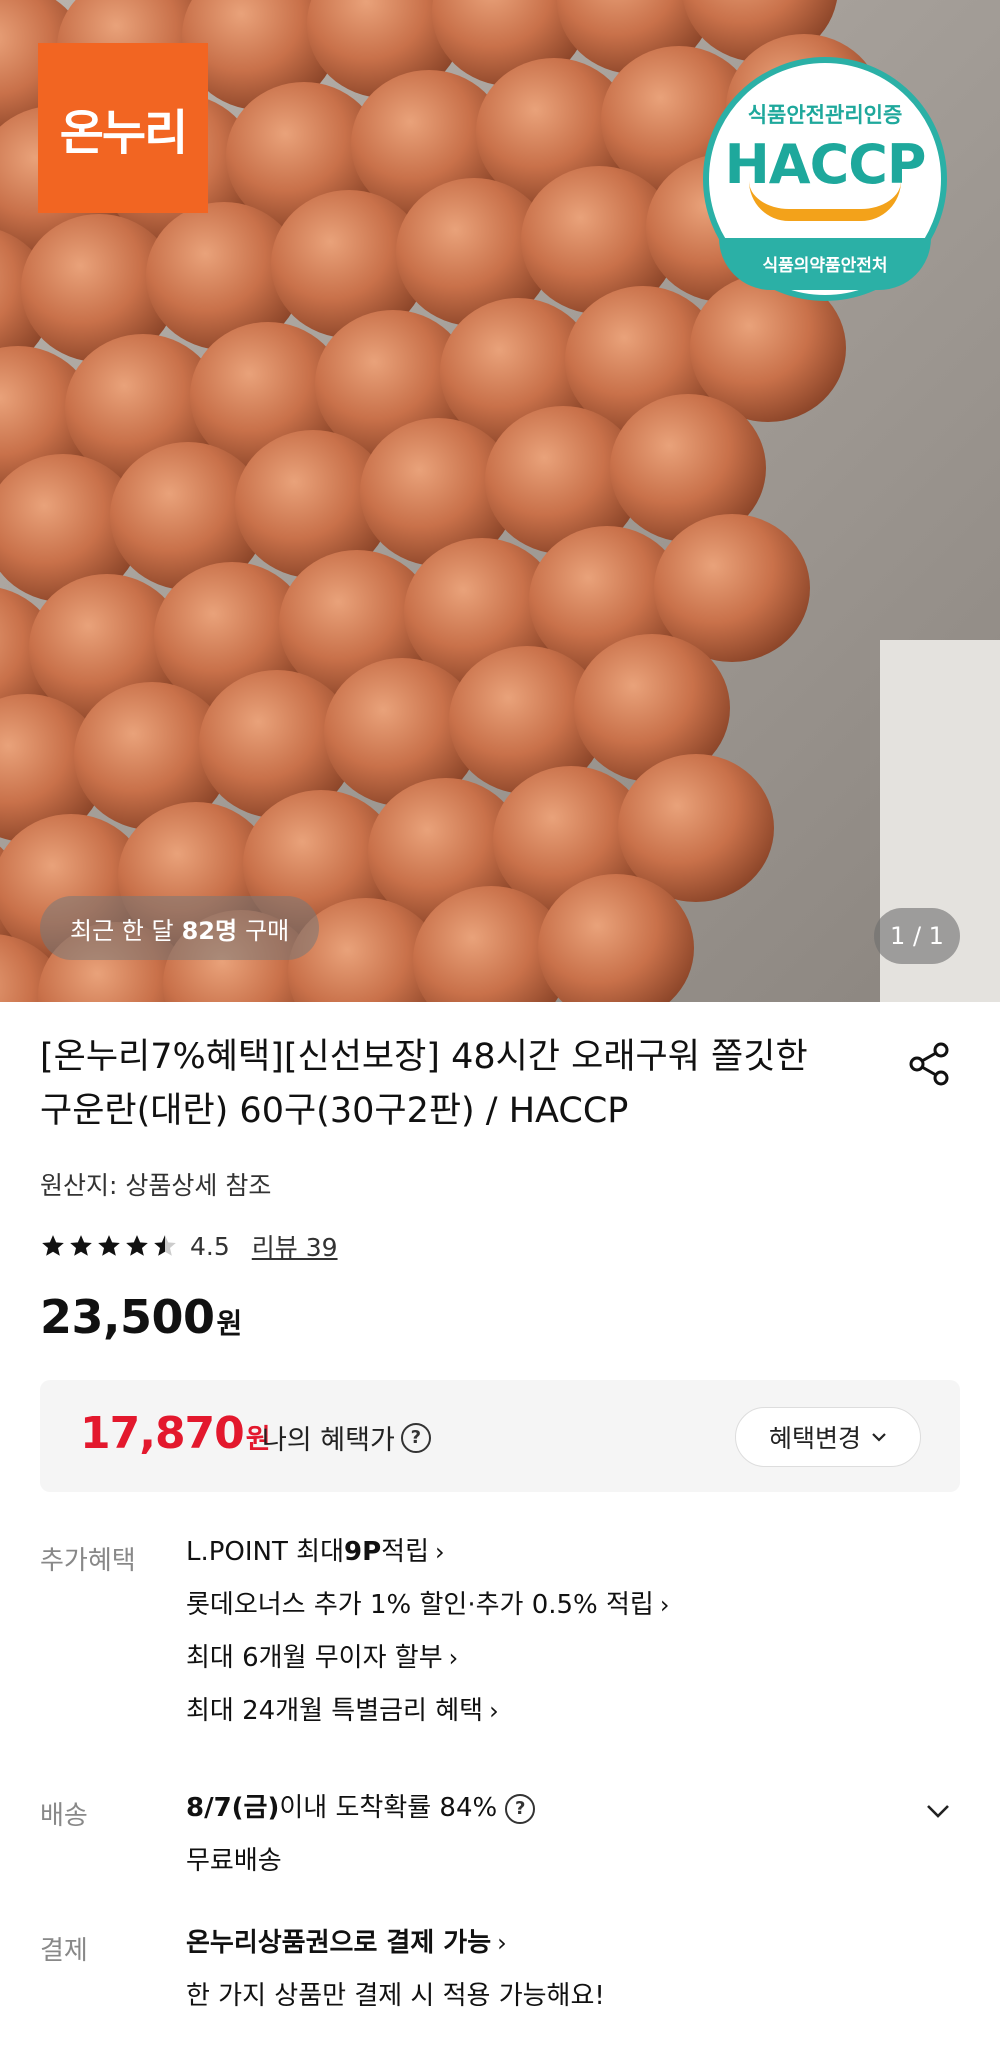 The image size is (1000, 2057). I want to click on payment-info: 온누리상품권으로 결제 가능 › 한 가지 상품만 결제 시 적용 가능해요!, so click(395, 1970).